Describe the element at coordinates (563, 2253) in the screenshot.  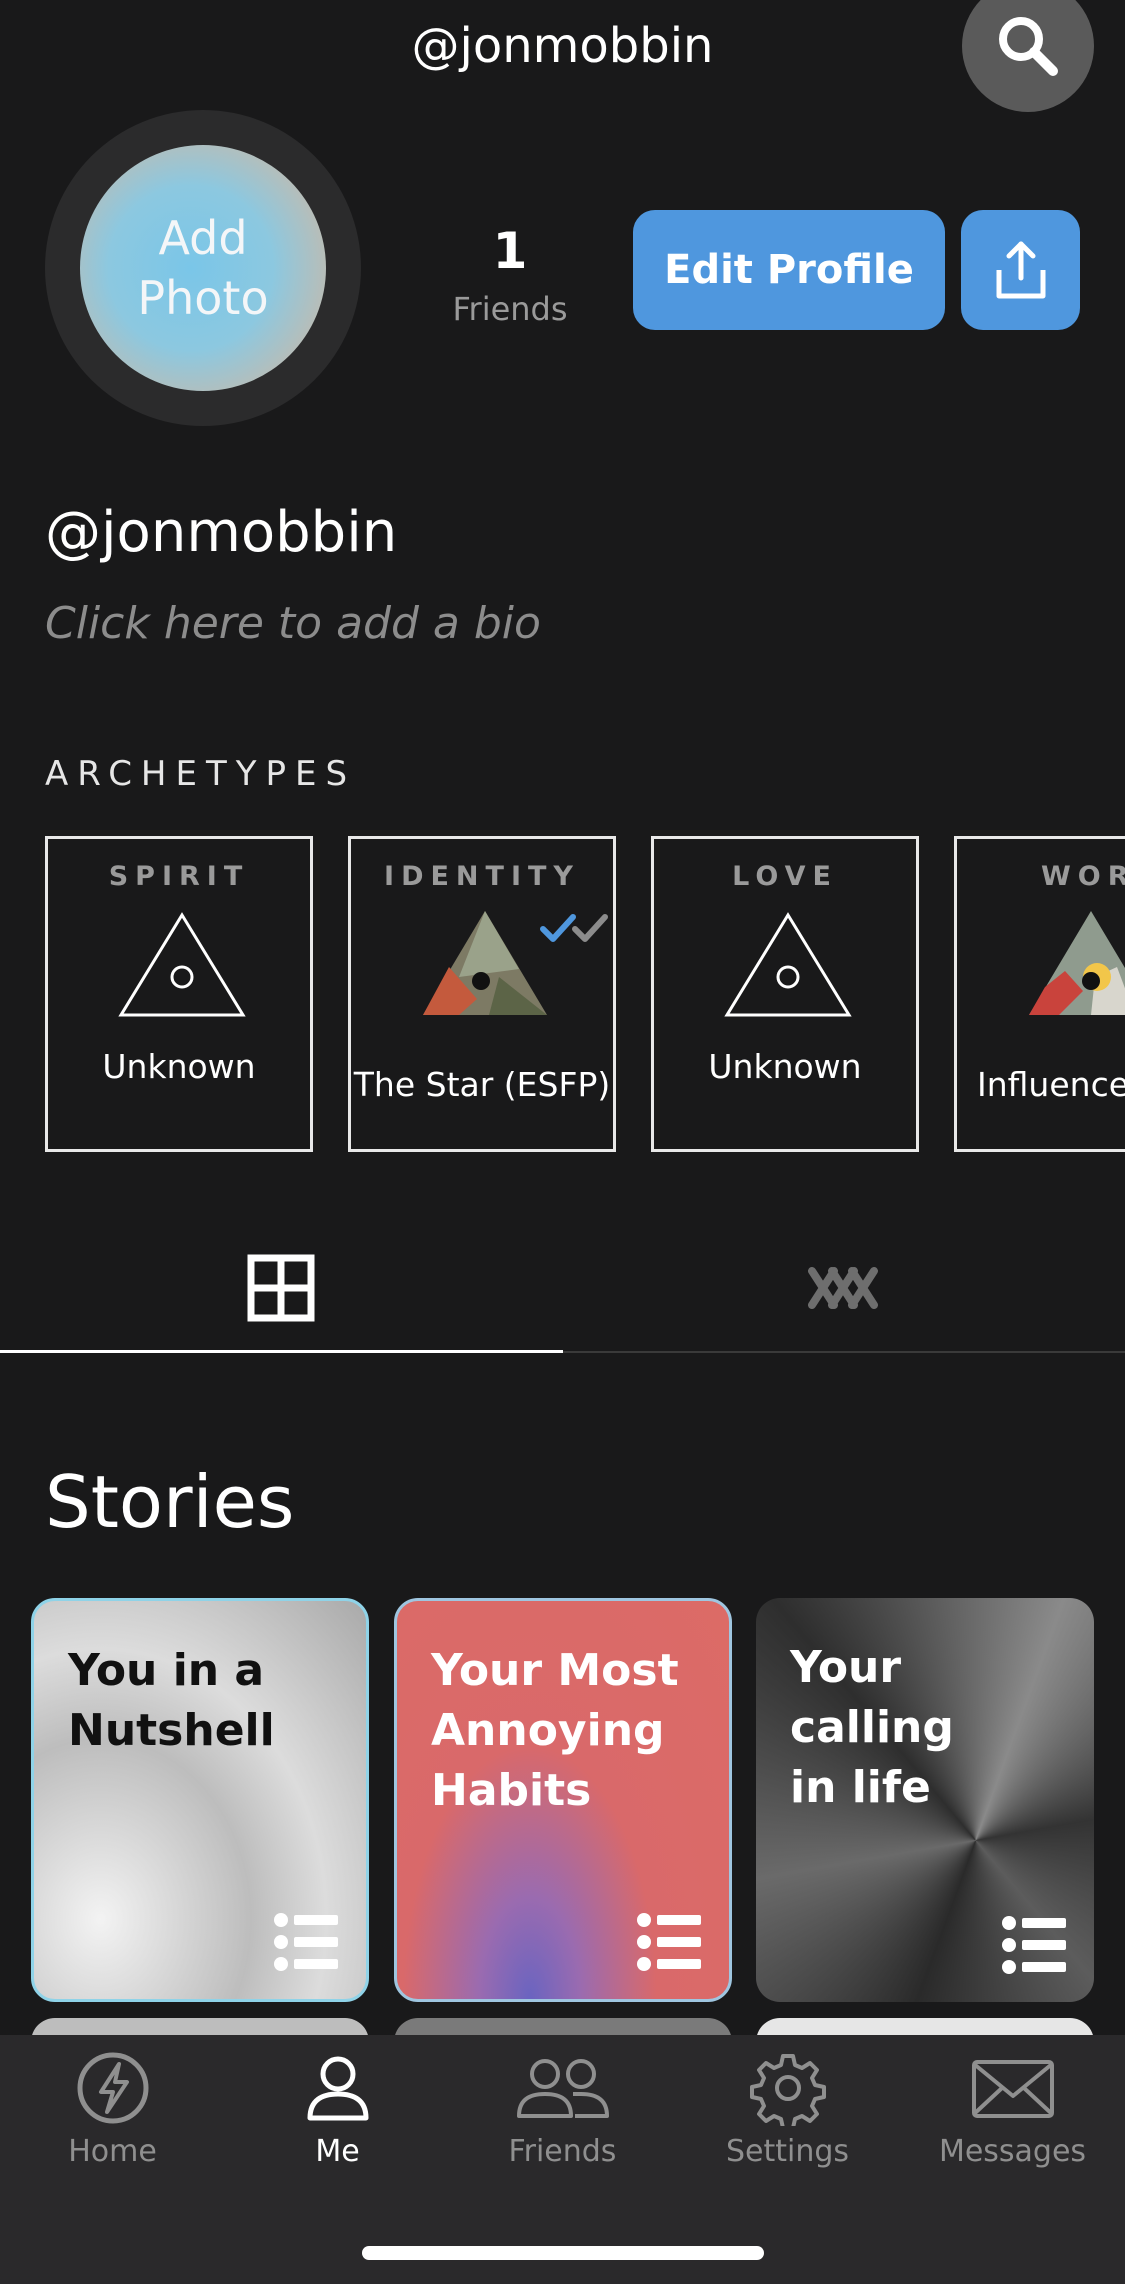
I see `home-indicator` at that location.